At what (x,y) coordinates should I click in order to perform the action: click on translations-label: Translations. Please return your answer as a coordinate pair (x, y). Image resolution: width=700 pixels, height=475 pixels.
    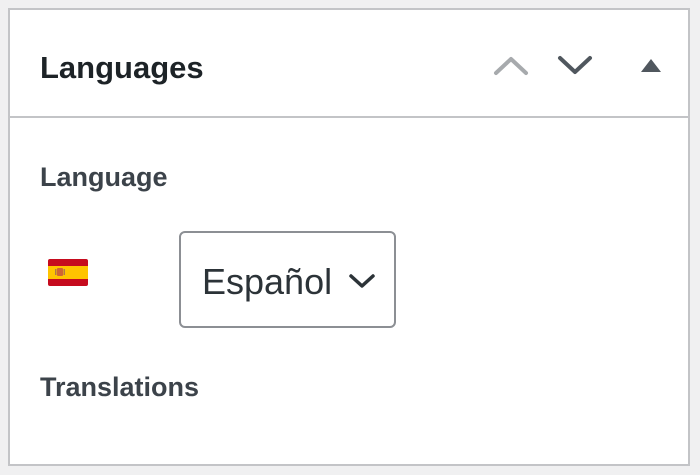
    Looking at the image, I should click on (120, 387).